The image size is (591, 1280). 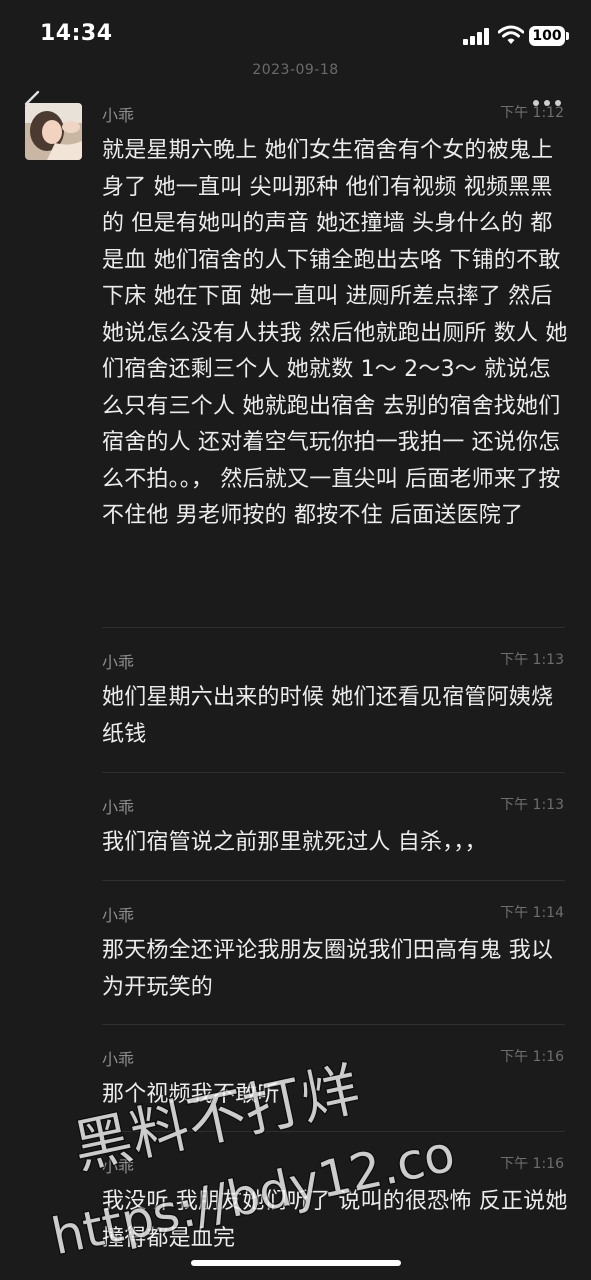 I want to click on cellular-signal-icon, so click(x=477, y=36).